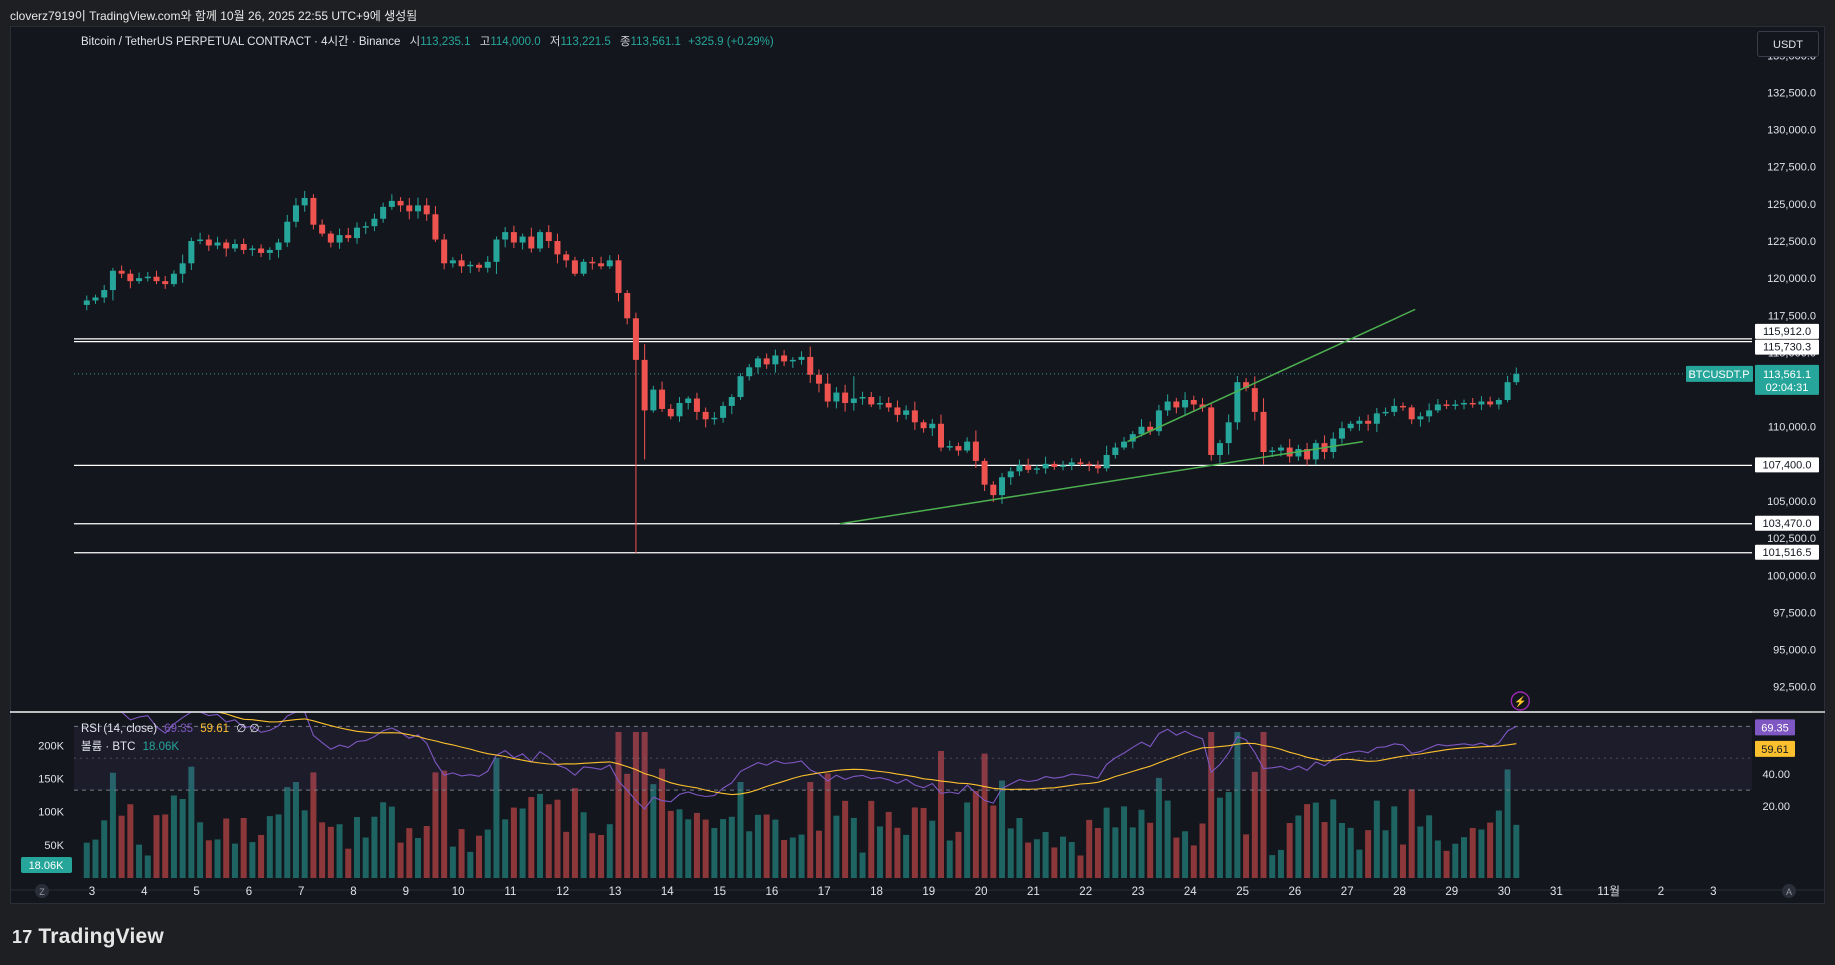 This screenshot has width=1835, height=965. I want to click on time-tick-label: 3, so click(1713, 892).